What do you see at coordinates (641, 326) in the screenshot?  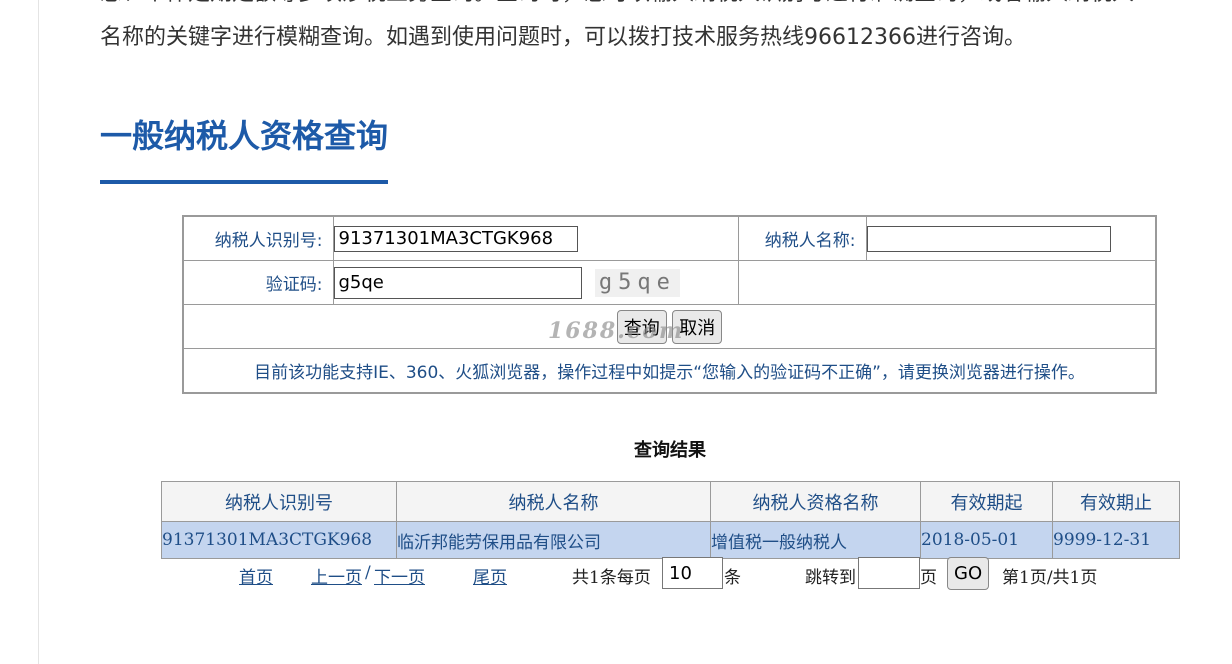 I see `query-button: 查询` at bounding box center [641, 326].